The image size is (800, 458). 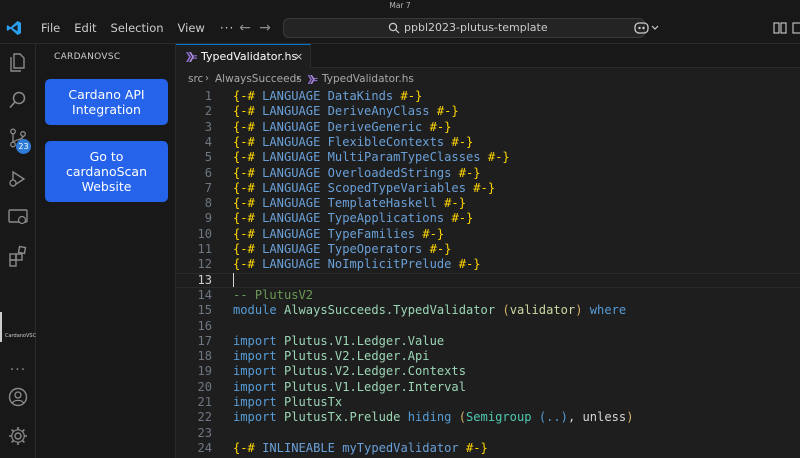 I want to click on cardano-api-integration-button: Cardano API Integration, so click(x=106, y=102).